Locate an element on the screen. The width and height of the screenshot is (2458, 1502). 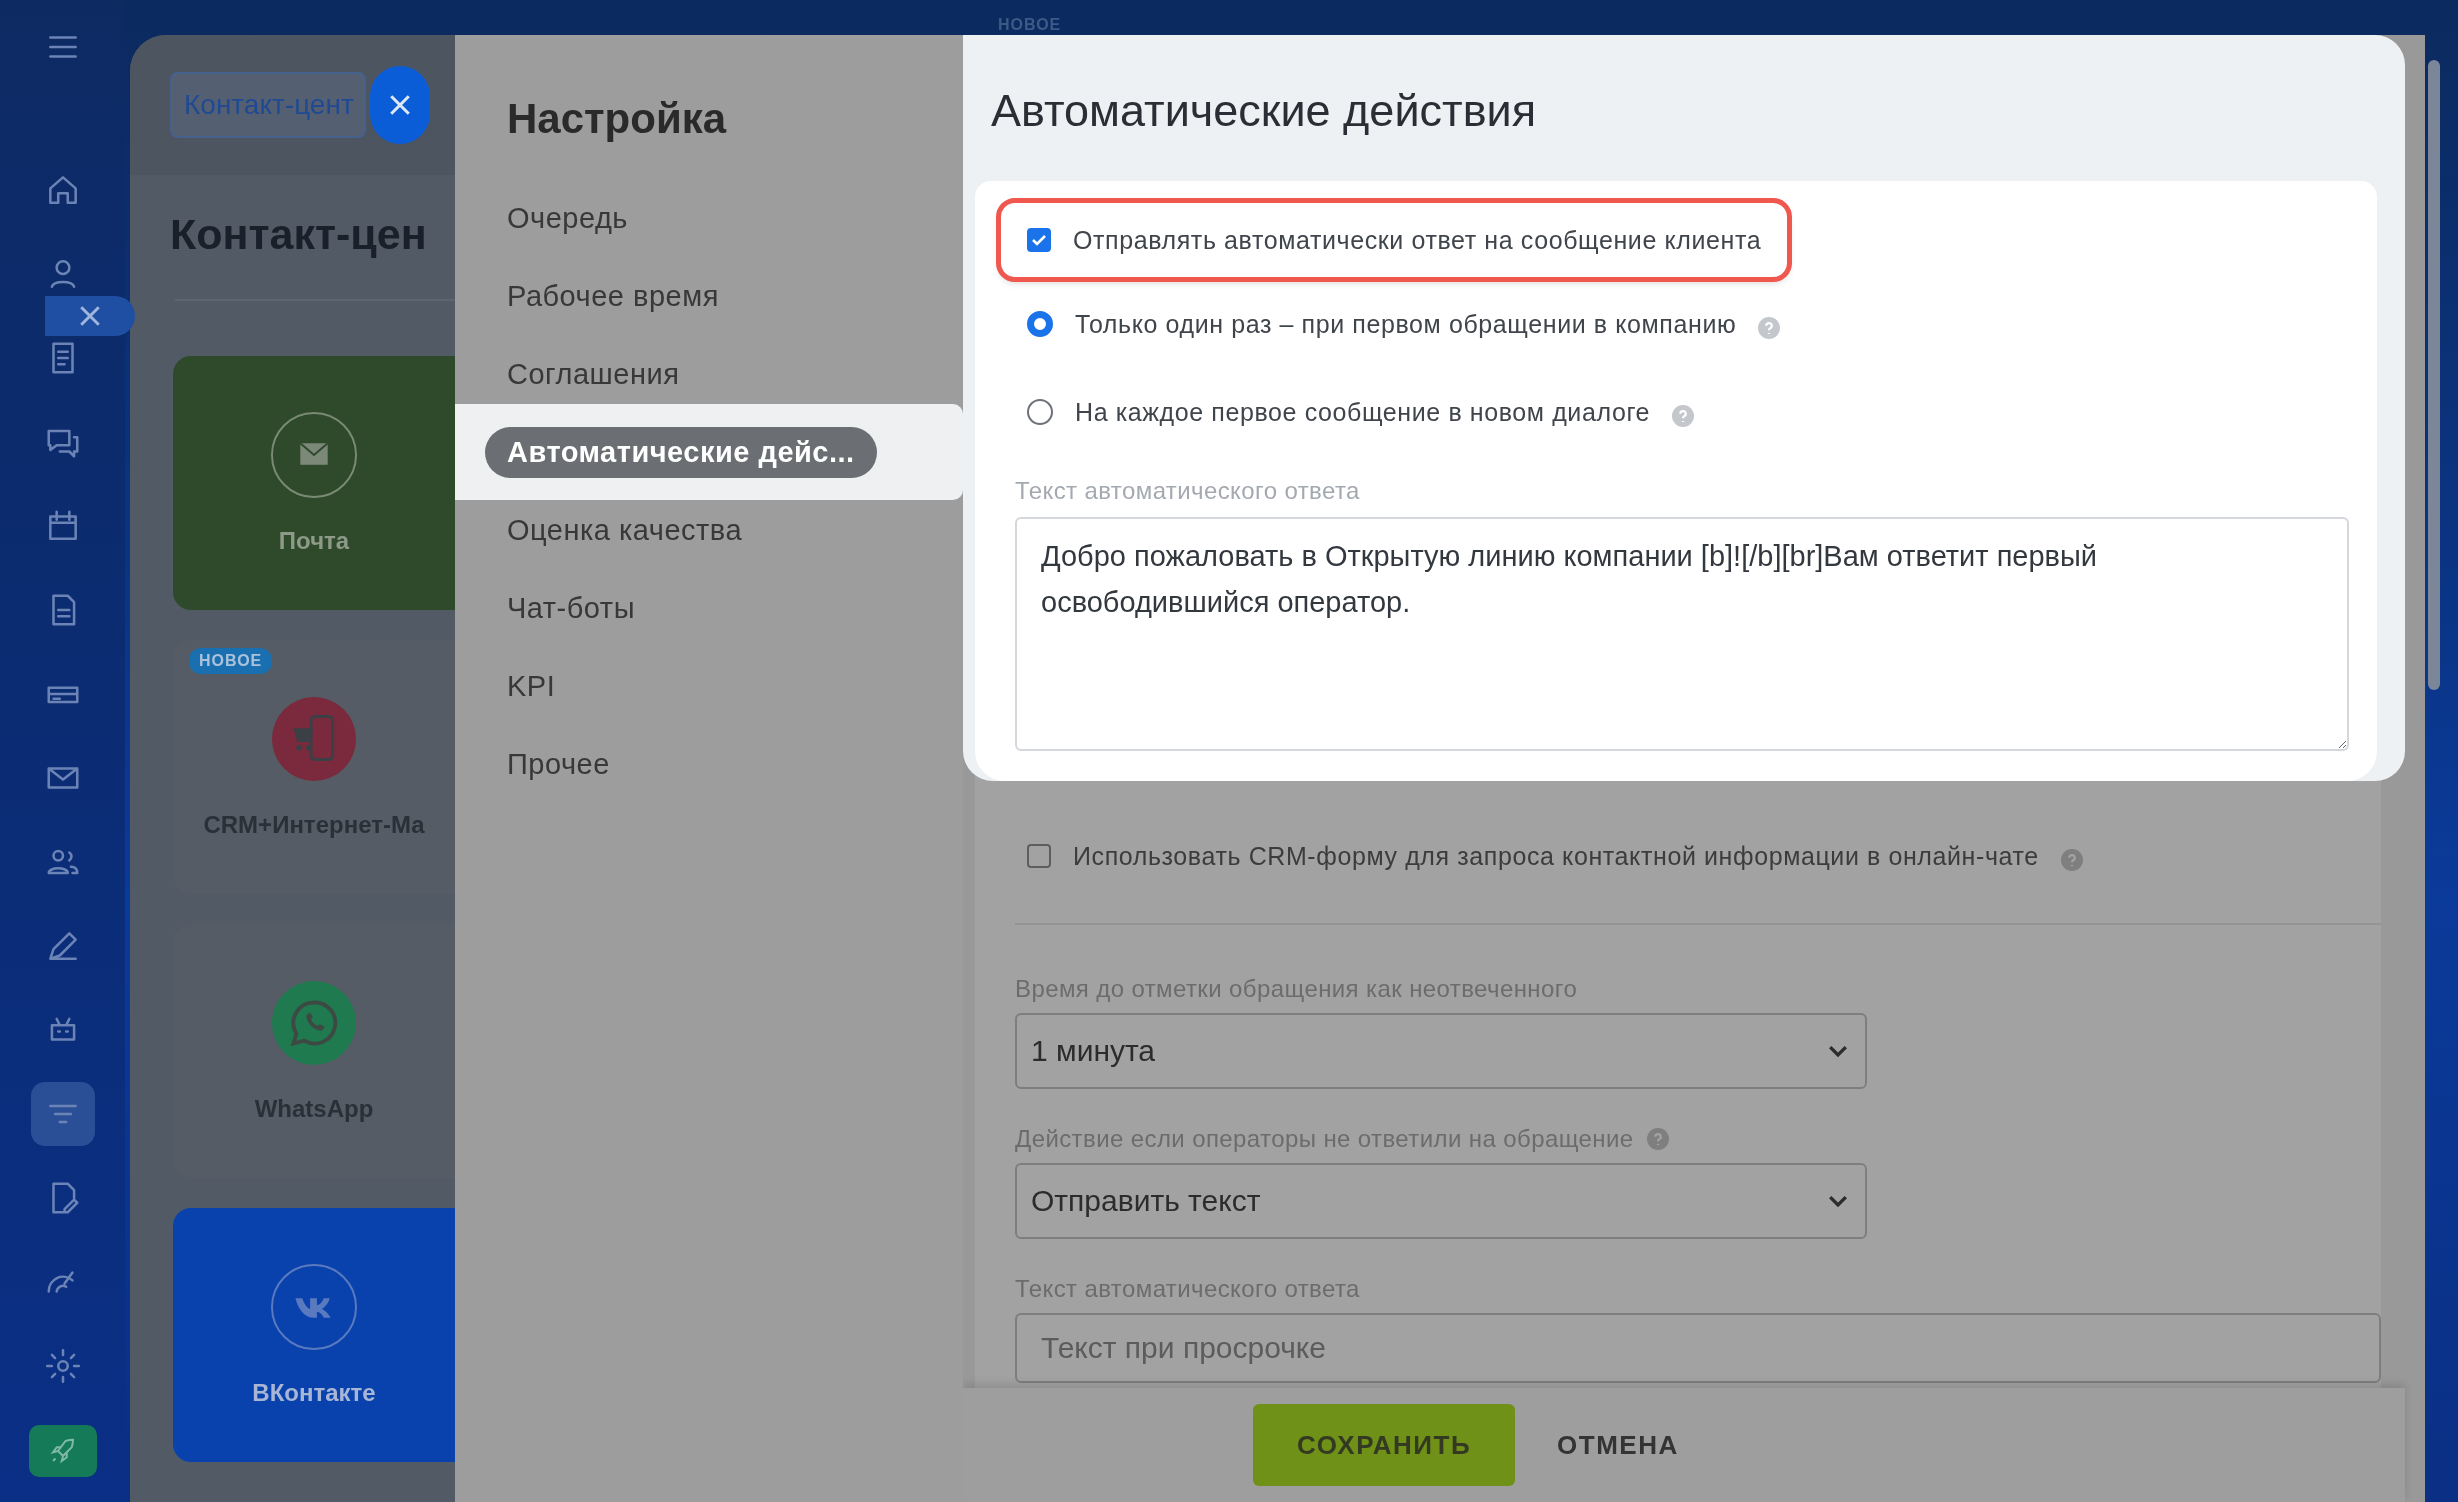
field-label: Текст автоматического ответа is located at coordinates (1188, 491).